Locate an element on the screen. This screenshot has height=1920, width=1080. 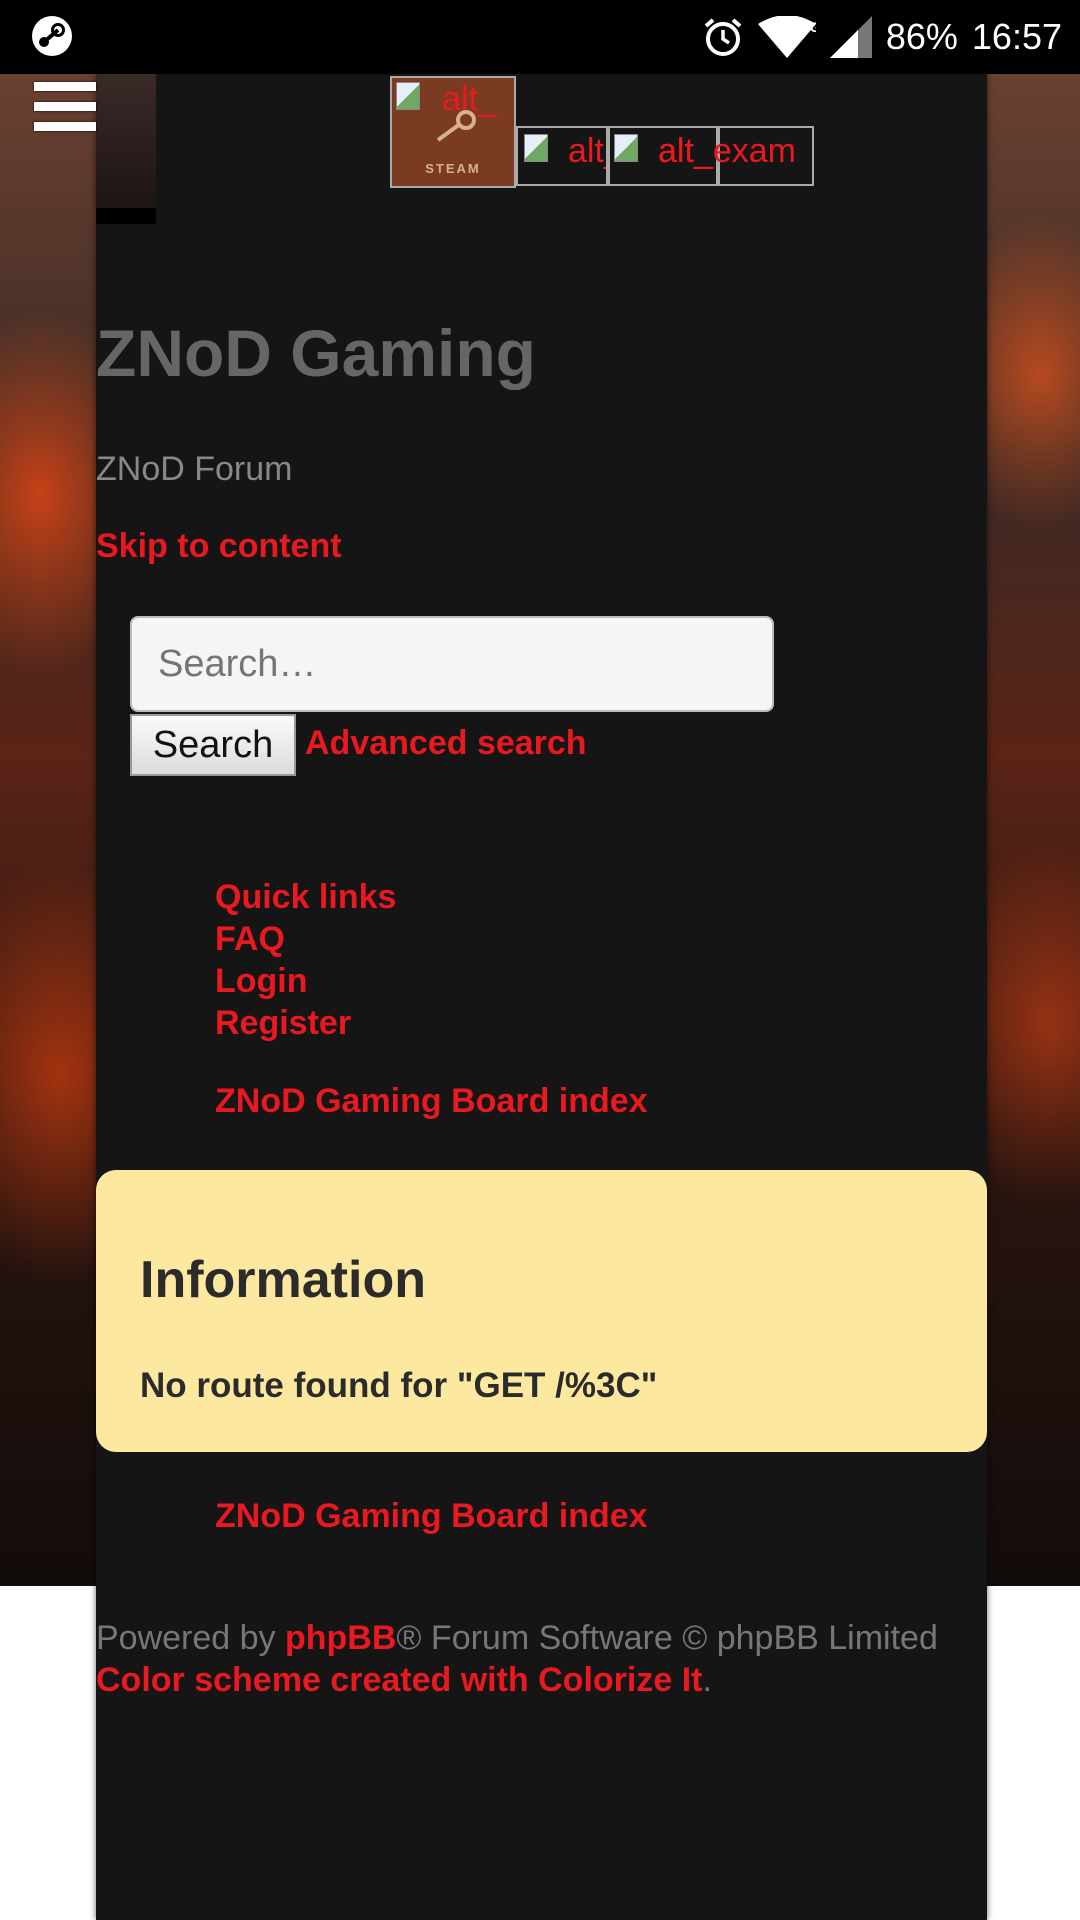
powered-suffix-text: ® Forum Software © phpBB Limited is located at coordinates (667, 1638).